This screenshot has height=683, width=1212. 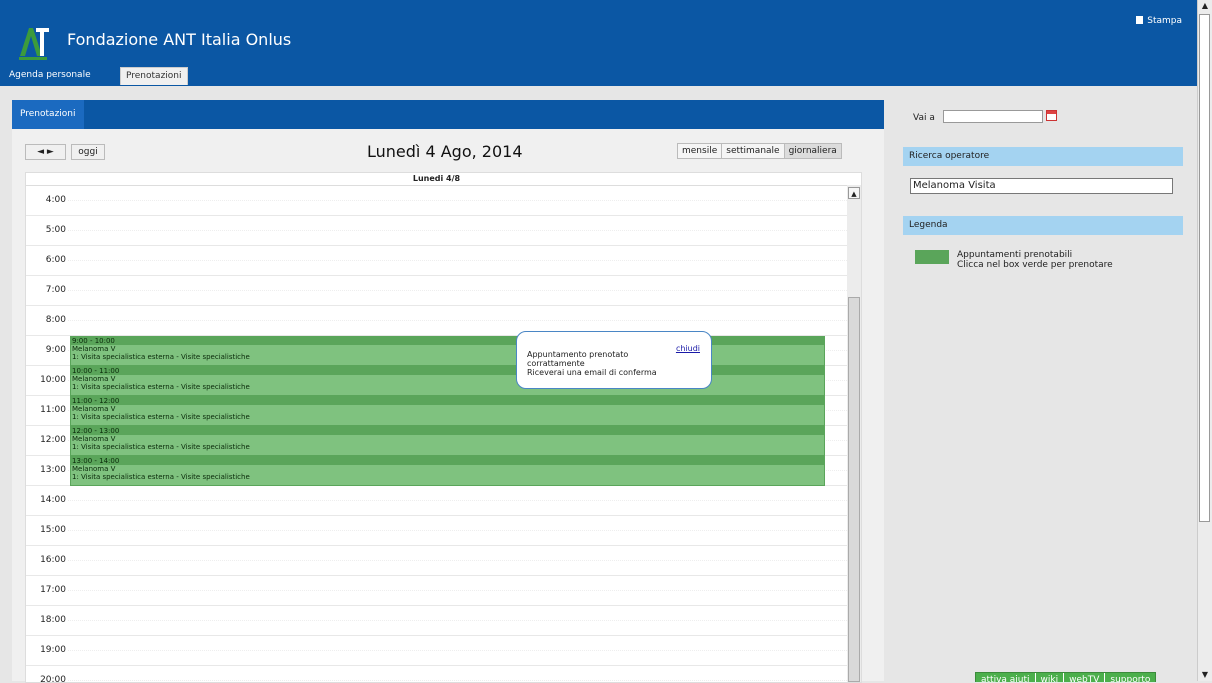 I want to click on hour-label: 4:00, so click(x=55, y=200).